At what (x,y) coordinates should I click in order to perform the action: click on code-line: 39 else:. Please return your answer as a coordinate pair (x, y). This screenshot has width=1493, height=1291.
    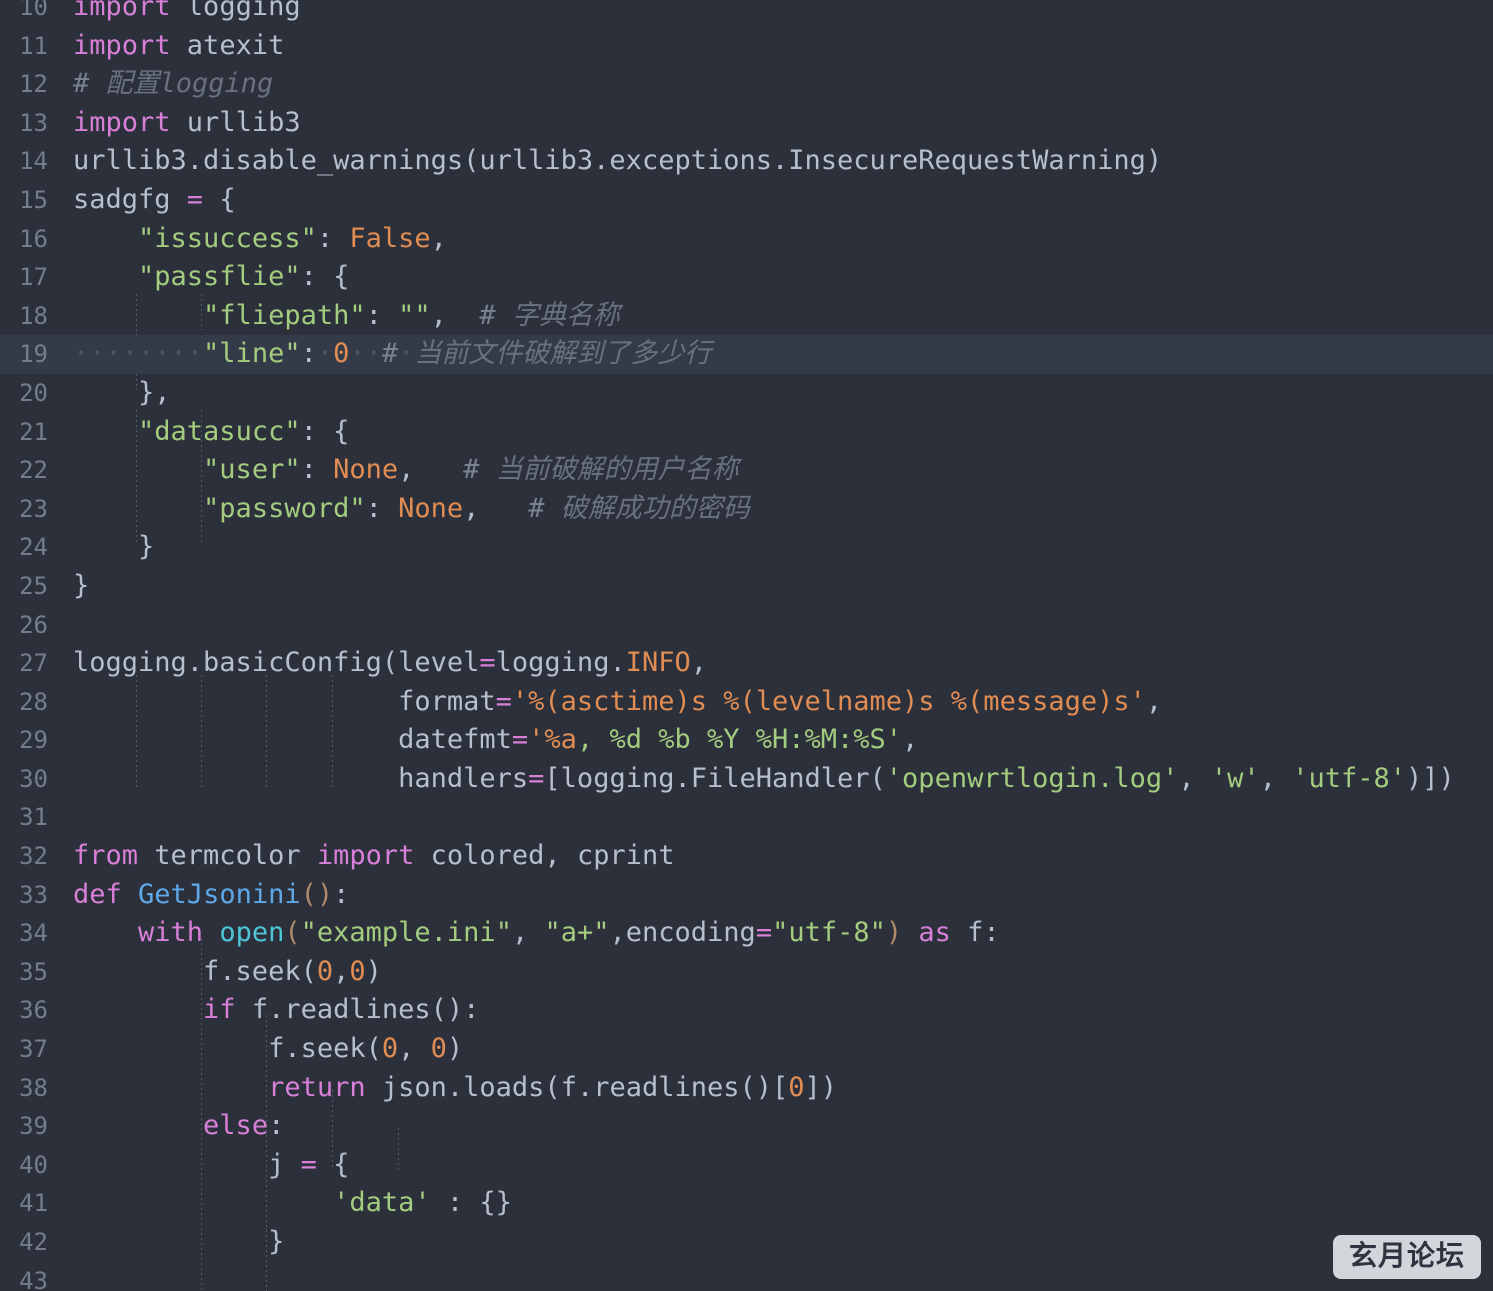
    Looking at the image, I should click on (746, 1126).